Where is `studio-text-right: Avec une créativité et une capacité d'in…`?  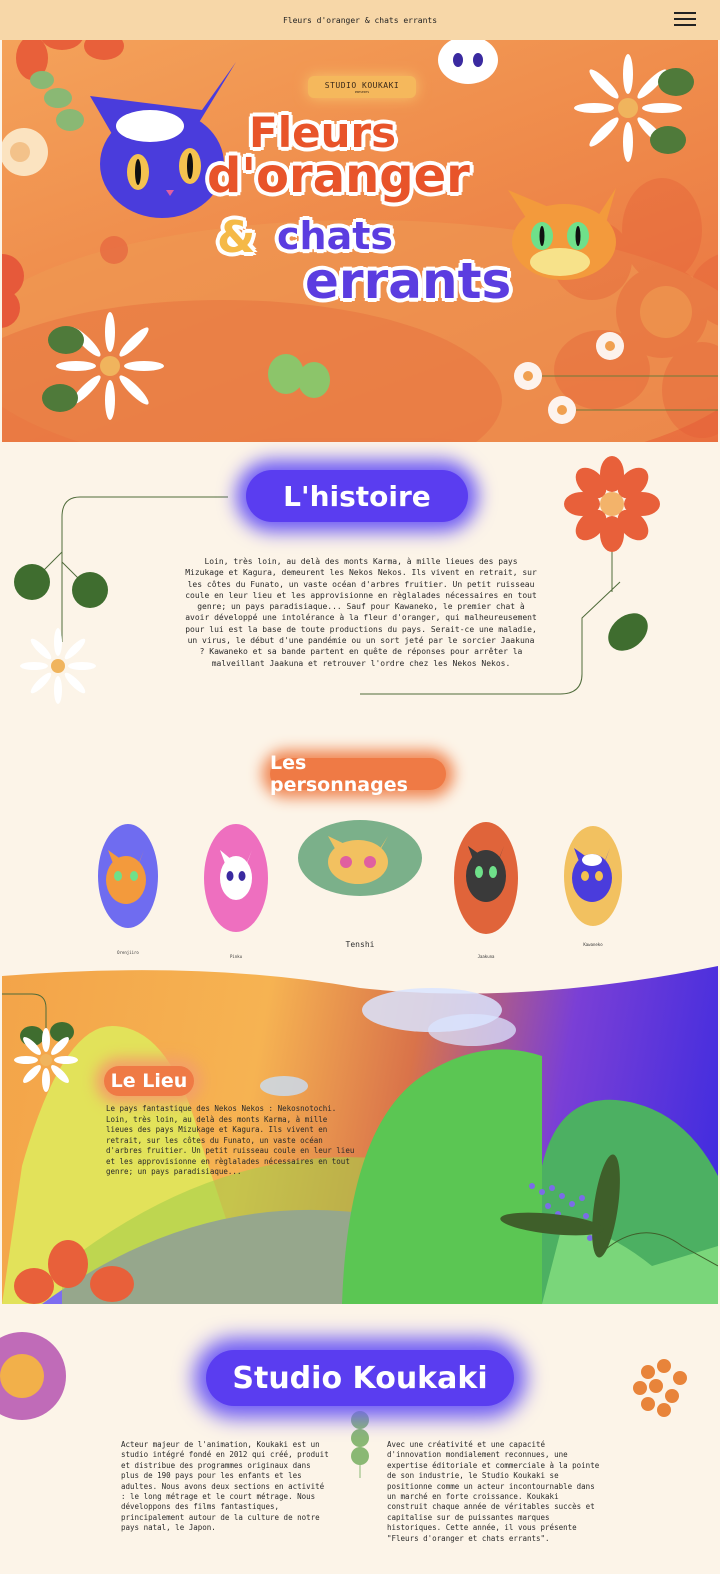
studio-text-right: Avec une créativité et une capacité d'in… is located at coordinates (493, 1491).